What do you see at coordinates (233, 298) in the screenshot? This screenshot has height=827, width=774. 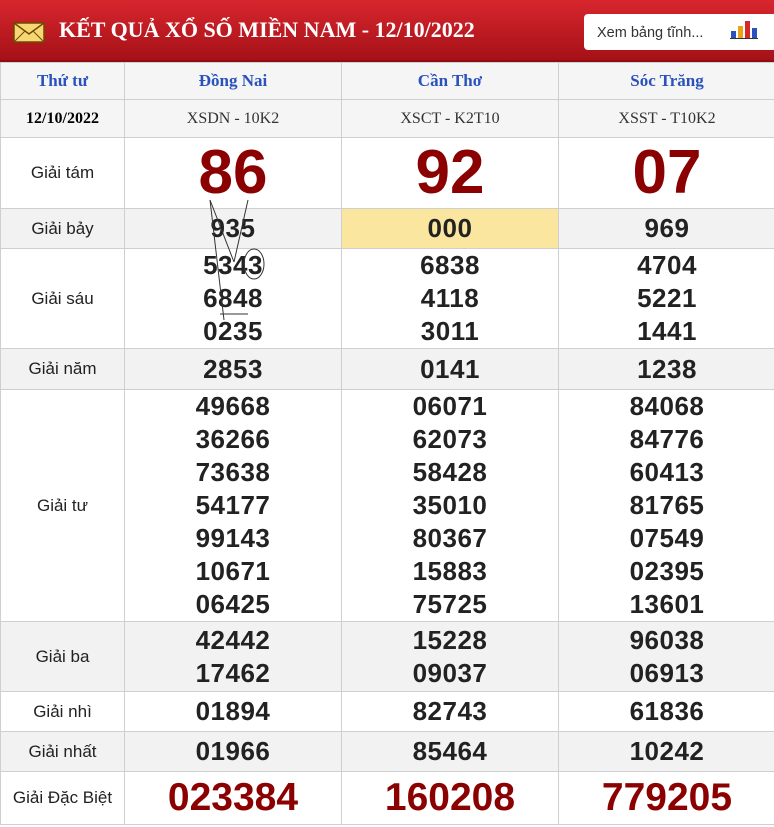 I see `prize-cell: 5343 6848 0235` at bounding box center [233, 298].